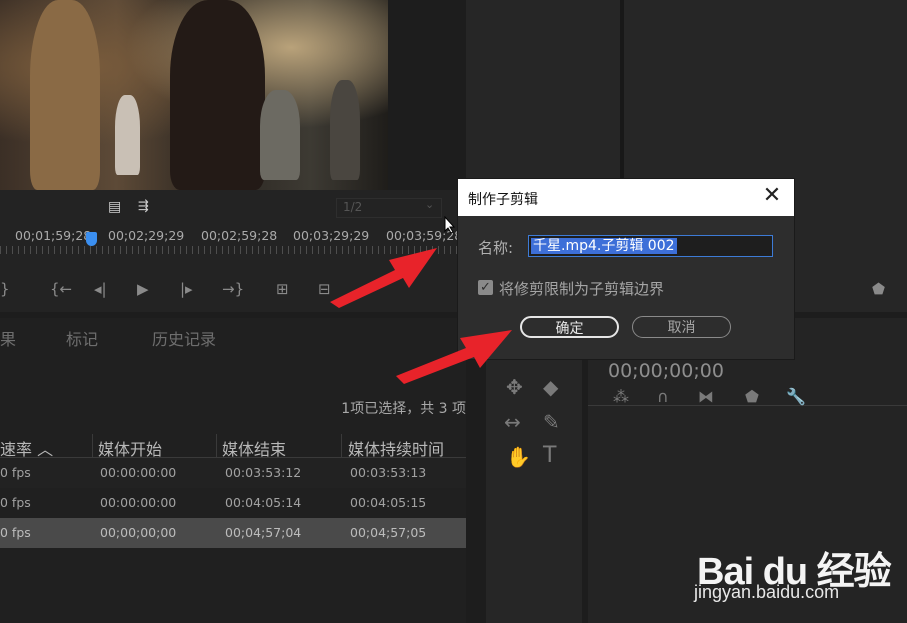 Image resolution: width=907 pixels, height=623 pixels. I want to click on type-icon: T, so click(549, 455).